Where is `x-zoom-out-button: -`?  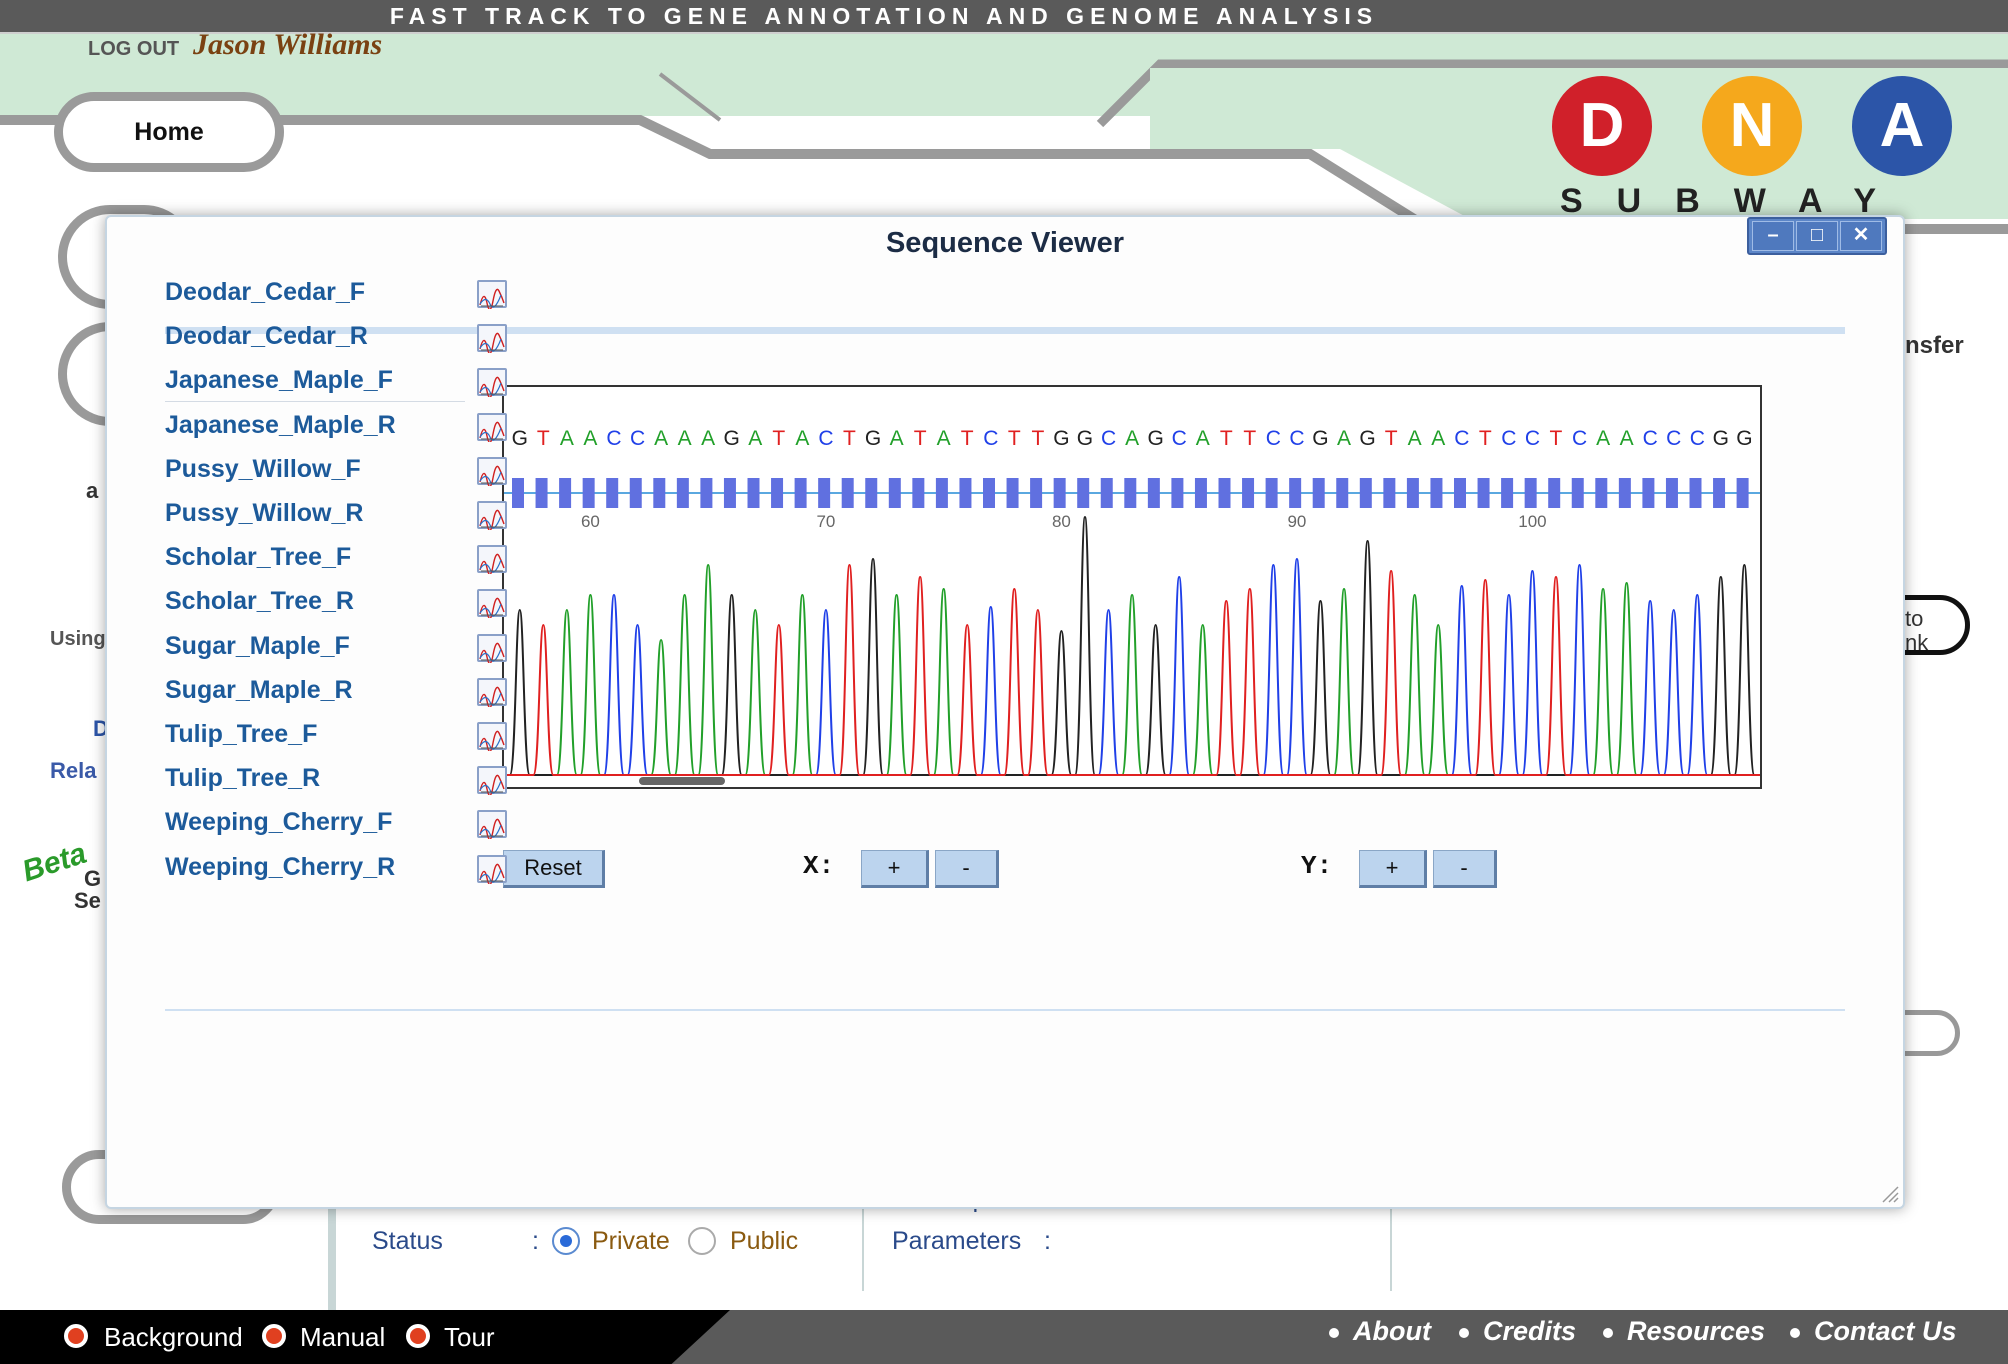 x-zoom-out-button: - is located at coordinates (967, 869).